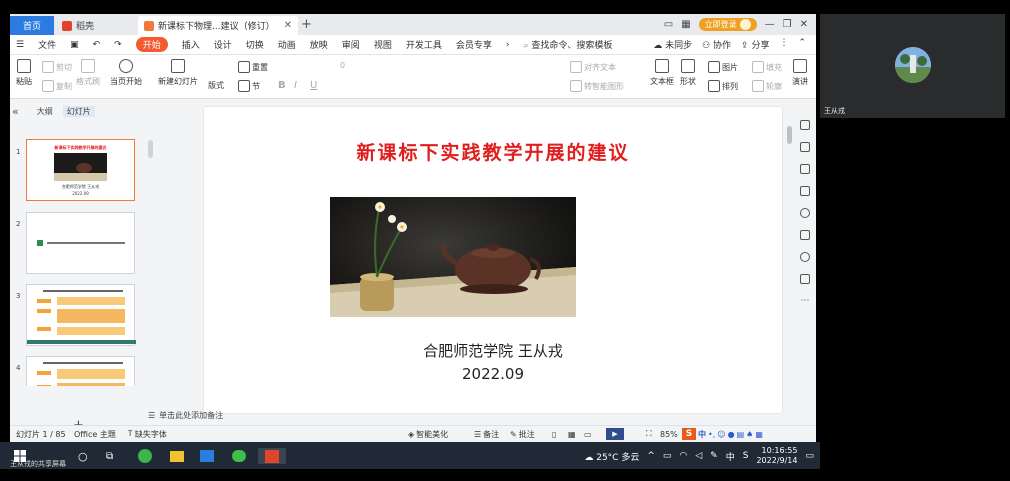 Image resolution: width=1010 pixels, height=481 pixels. I want to click on video-tile: 王从戎, so click(912, 66).